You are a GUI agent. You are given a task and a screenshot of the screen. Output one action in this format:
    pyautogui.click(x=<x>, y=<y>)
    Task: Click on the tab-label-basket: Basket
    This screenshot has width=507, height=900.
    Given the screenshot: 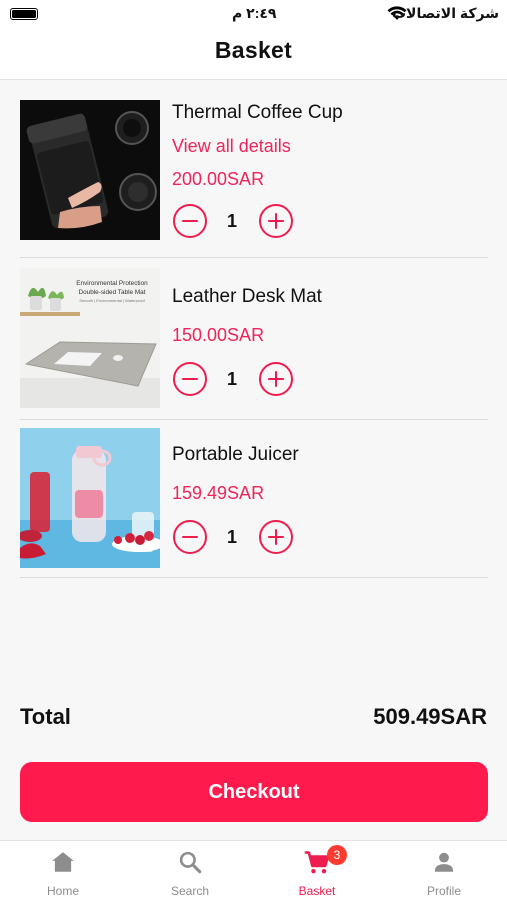 What is the action you would take?
    pyautogui.click(x=317, y=891)
    